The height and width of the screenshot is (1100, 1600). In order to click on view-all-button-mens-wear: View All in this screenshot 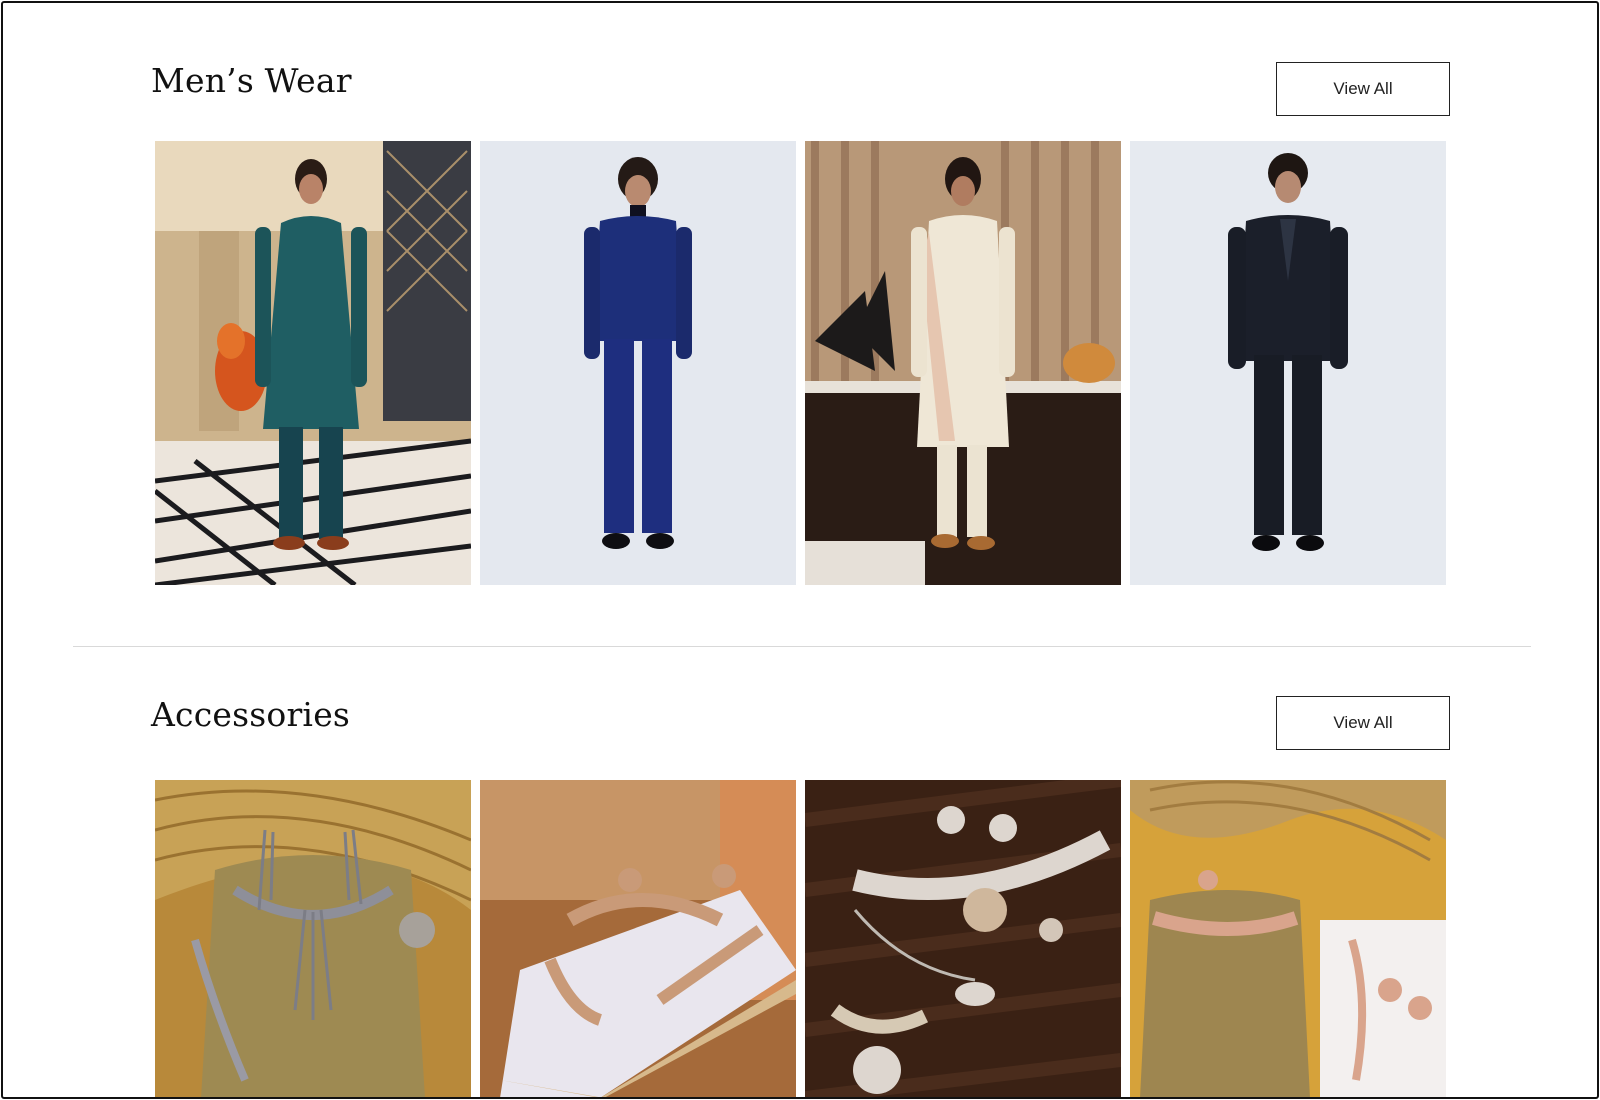, I will do `click(1363, 89)`.